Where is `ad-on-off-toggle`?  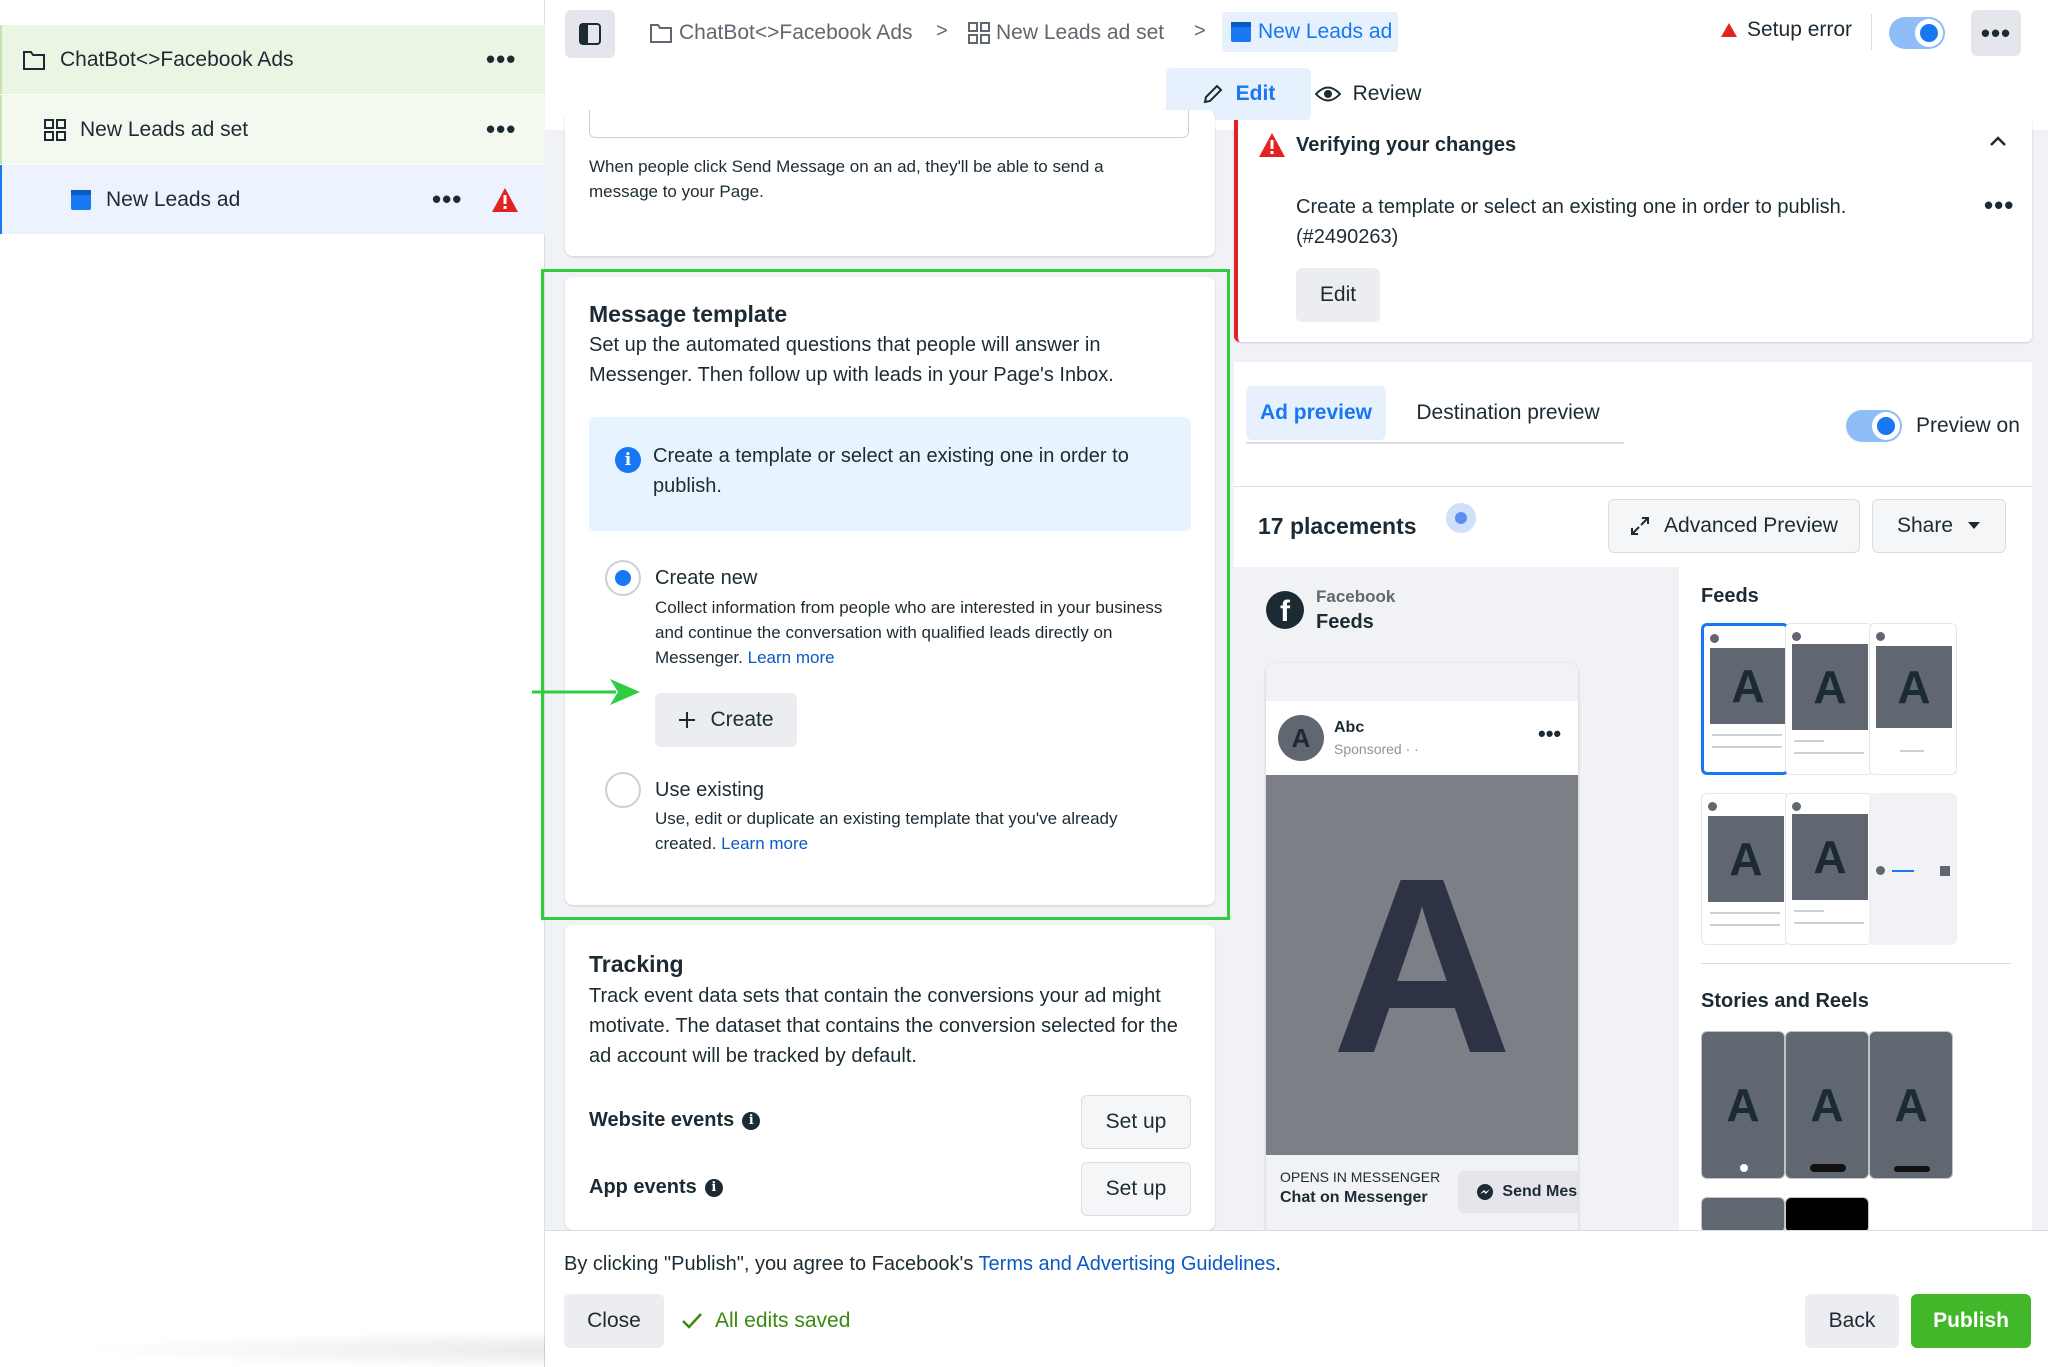 ad-on-off-toggle is located at coordinates (1917, 33).